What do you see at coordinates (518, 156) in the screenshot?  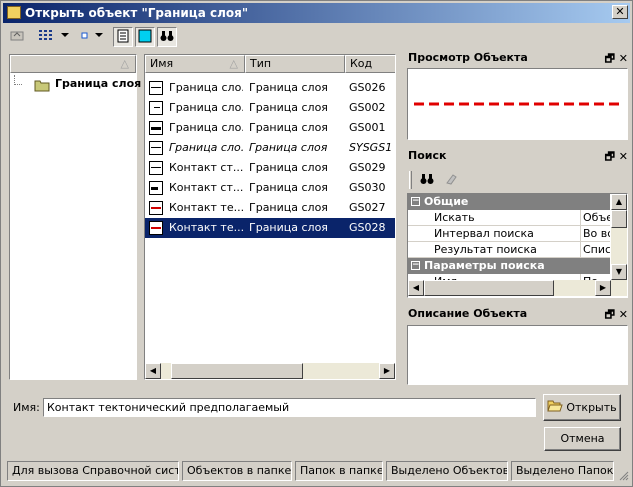 I see `search-pane-title: Поиск 🗗 ✕` at bounding box center [518, 156].